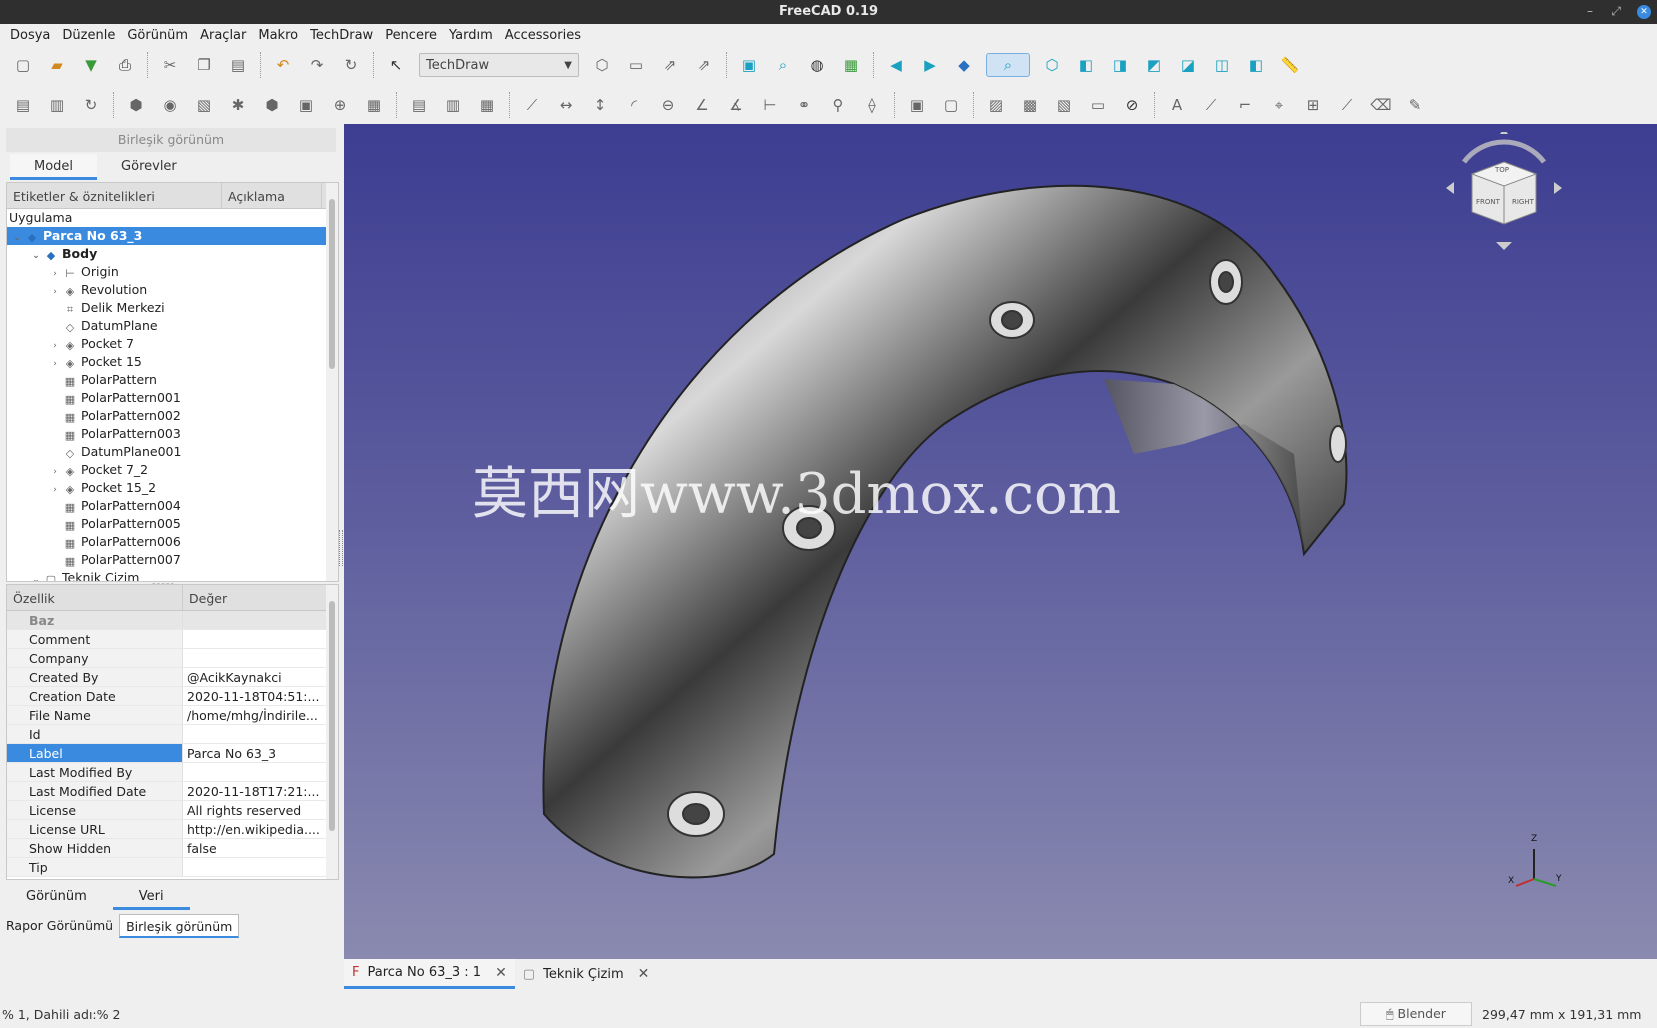 This screenshot has width=1657, height=1028. Describe the element at coordinates (172, 380) in the screenshot. I see `tree-item: ▦ PolarPattern` at that location.